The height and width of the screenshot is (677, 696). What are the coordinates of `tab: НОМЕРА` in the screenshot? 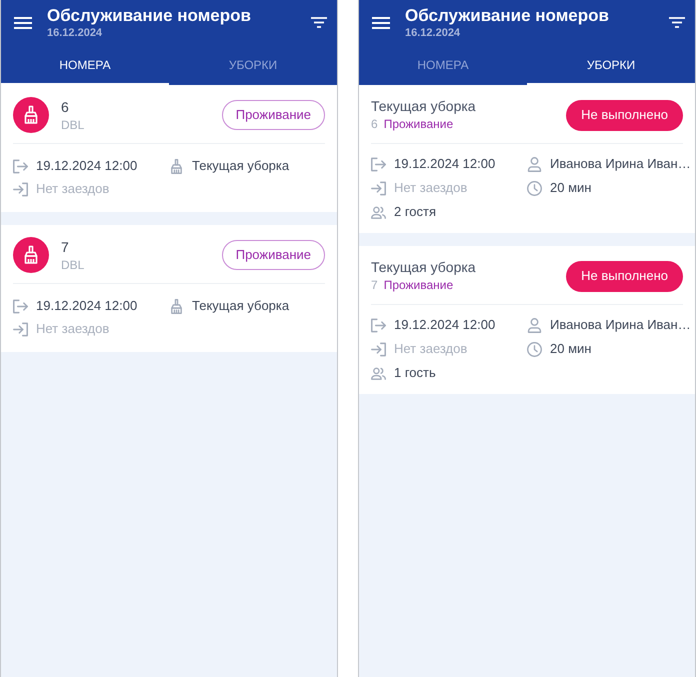 It's located at (443, 65).